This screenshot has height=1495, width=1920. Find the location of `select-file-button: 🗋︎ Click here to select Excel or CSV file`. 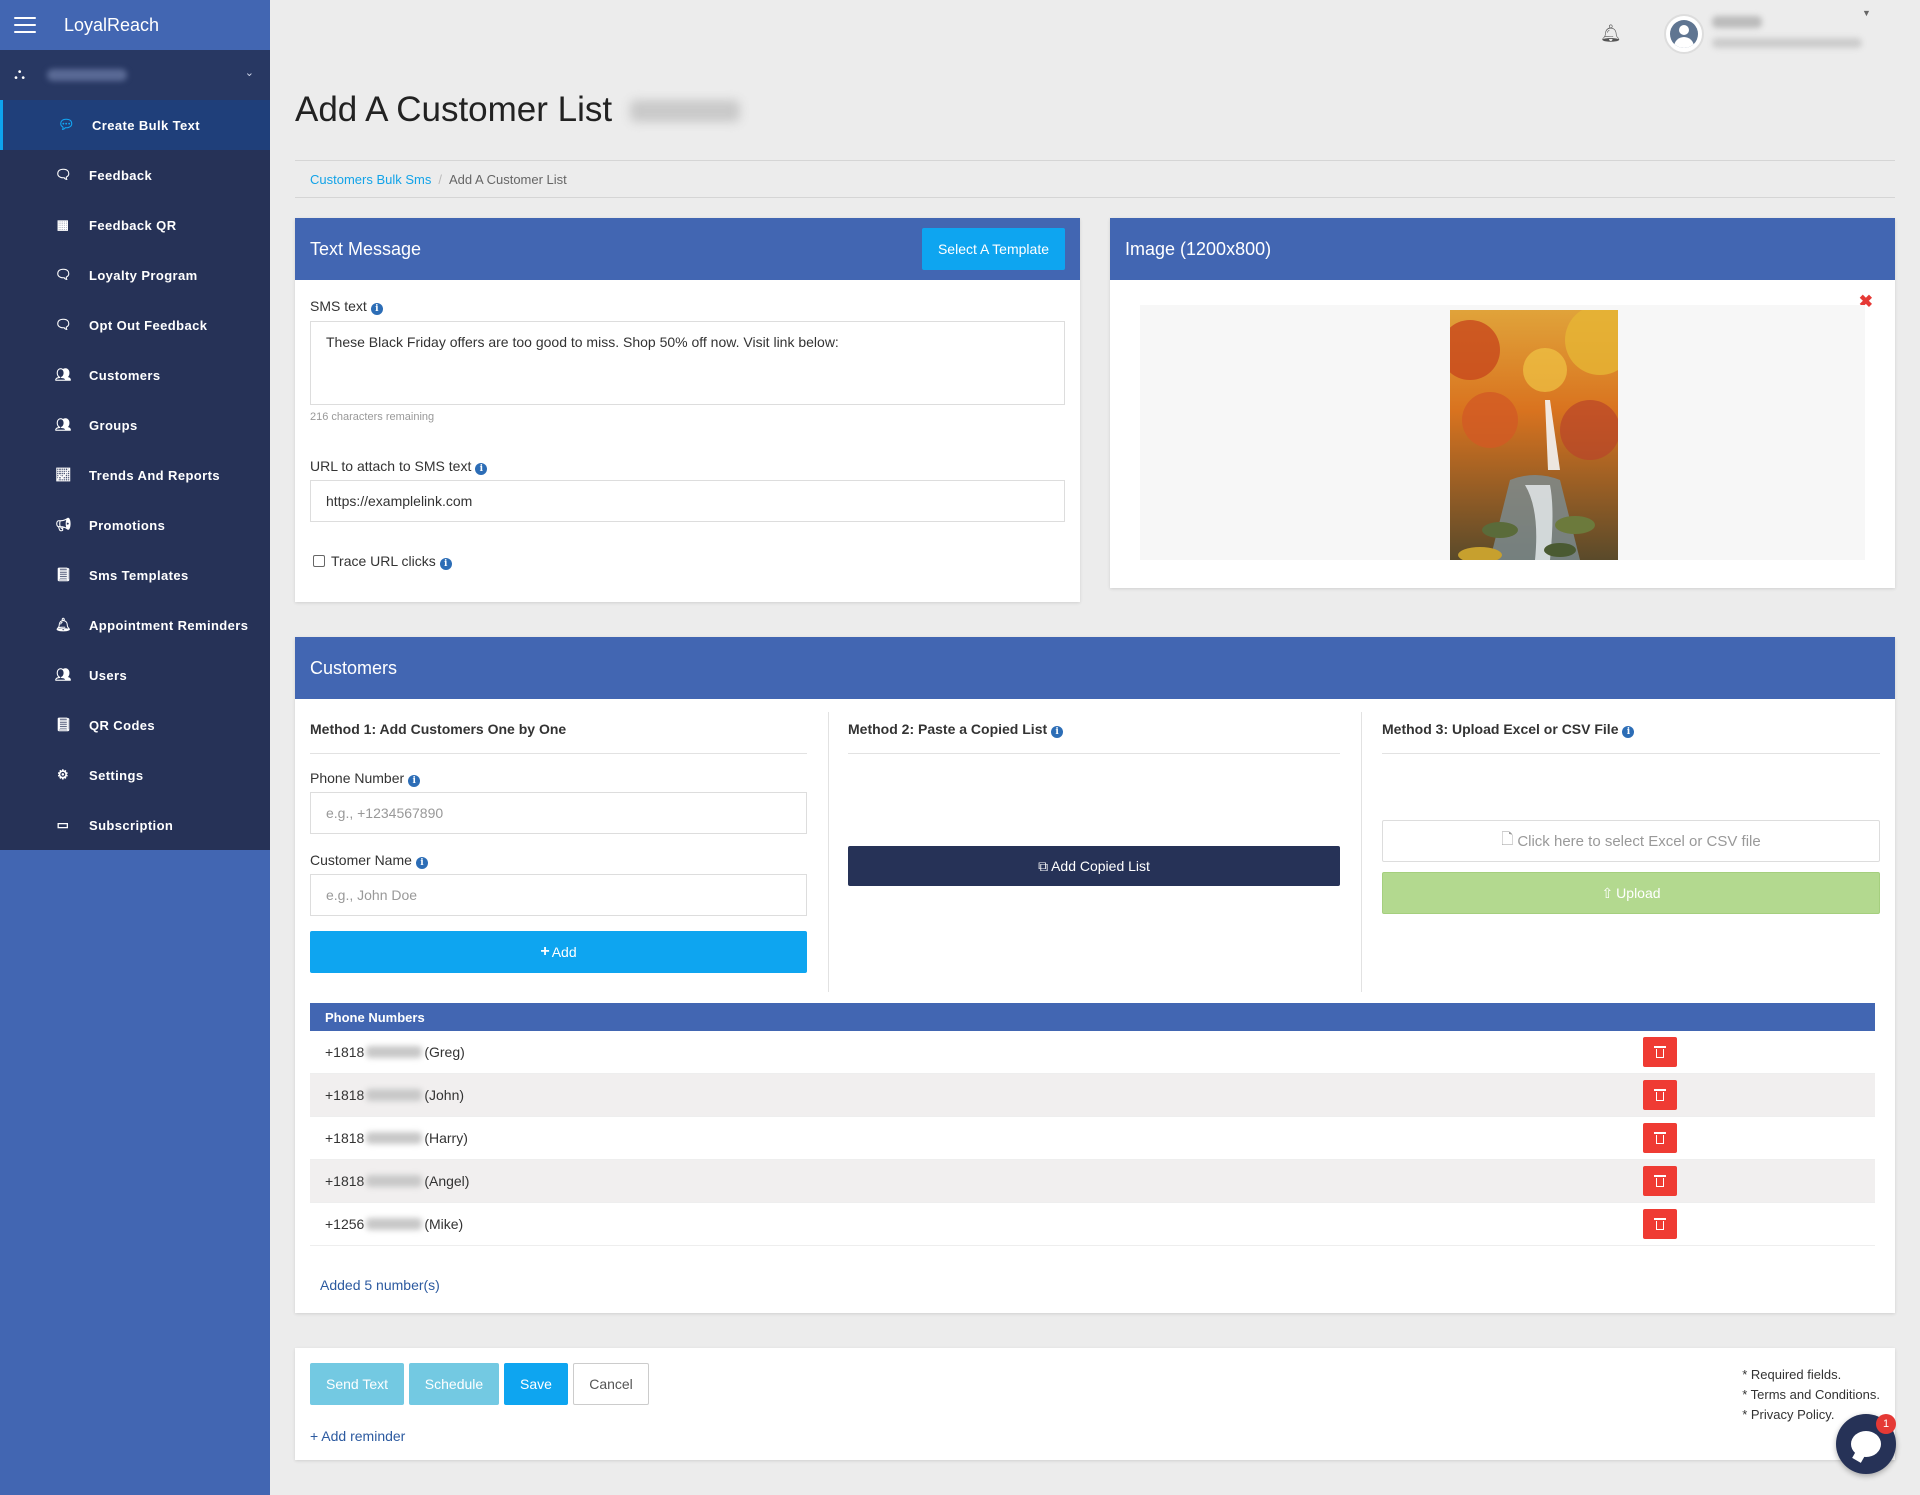

select-file-button: 🗋︎ Click here to select Excel or CSV file is located at coordinates (1631, 841).